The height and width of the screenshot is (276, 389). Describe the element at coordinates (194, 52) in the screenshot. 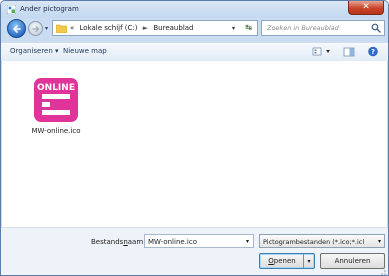

I see `command-bar: Organiseren ▾ Nieuwe map ?` at that location.